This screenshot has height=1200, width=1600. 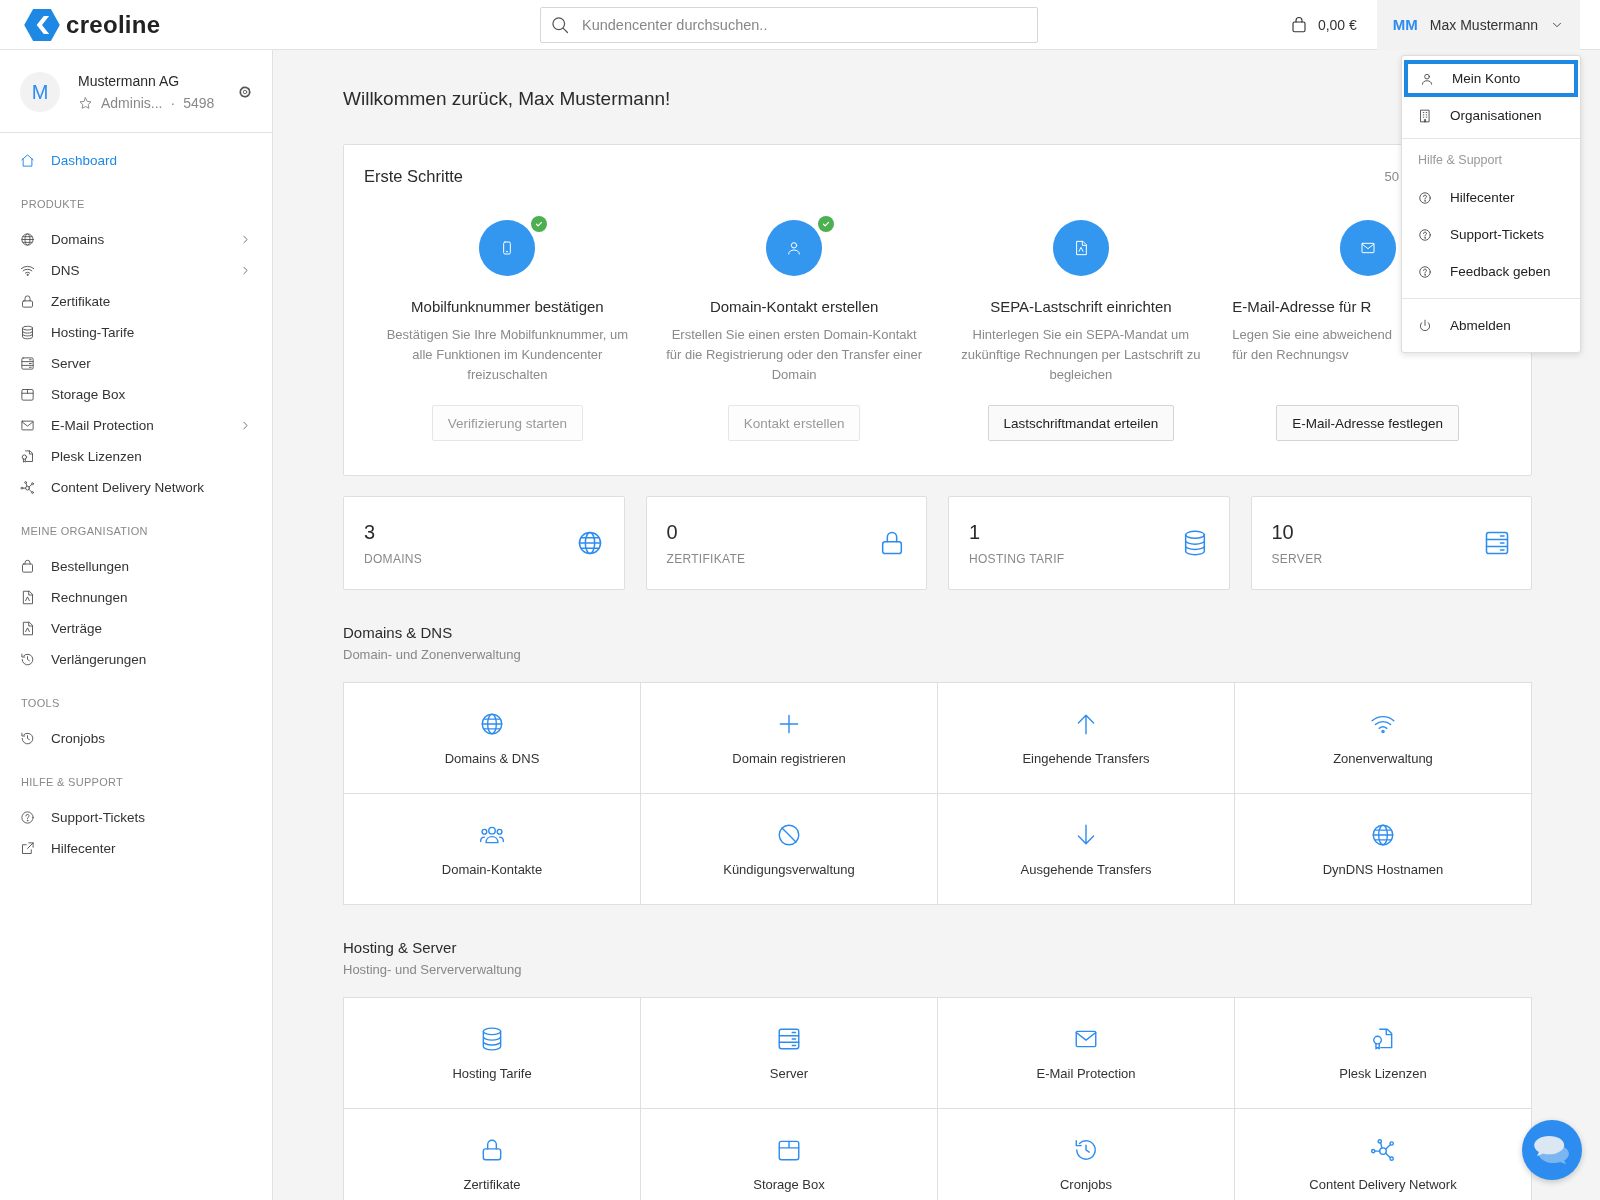 I want to click on search-field: Kundencenter durchsuchen.., so click(x=789, y=24).